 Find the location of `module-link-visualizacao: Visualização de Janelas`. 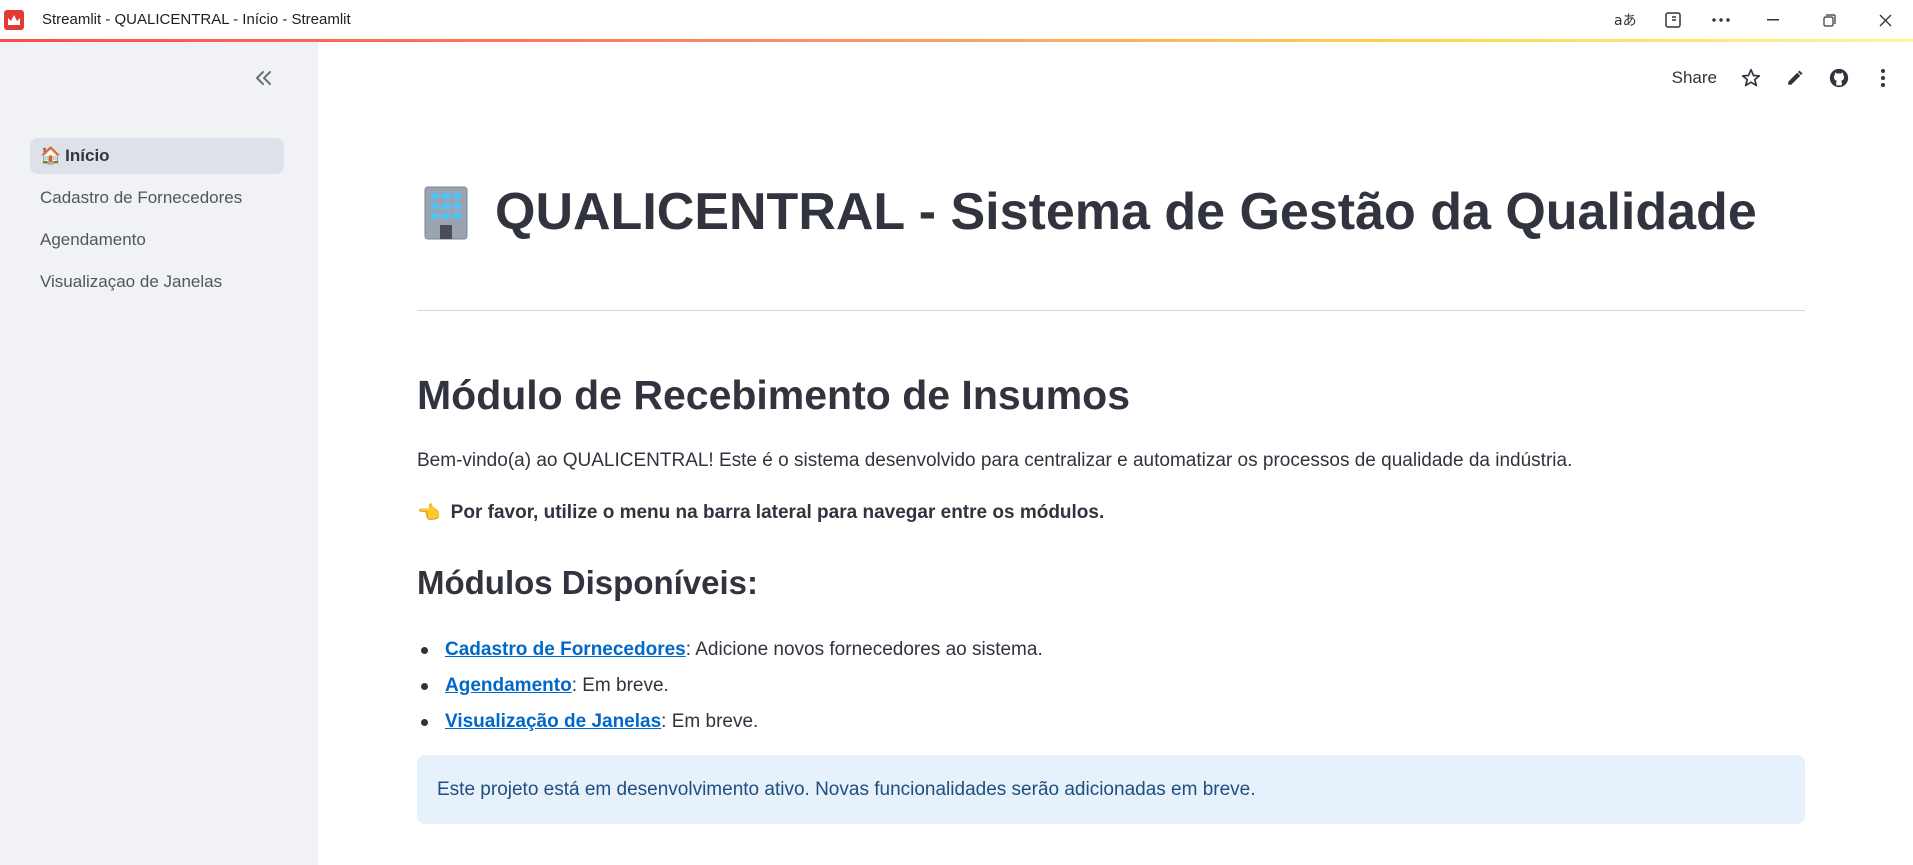

module-link-visualizacao: Visualização de Janelas is located at coordinates (553, 721).